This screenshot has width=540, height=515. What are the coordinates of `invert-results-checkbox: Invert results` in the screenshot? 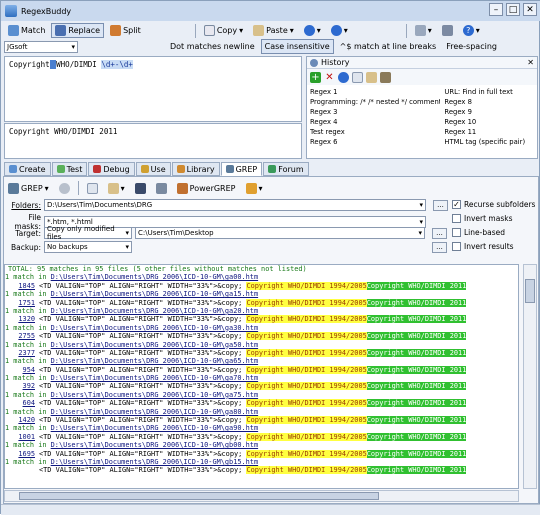 It's located at (483, 246).